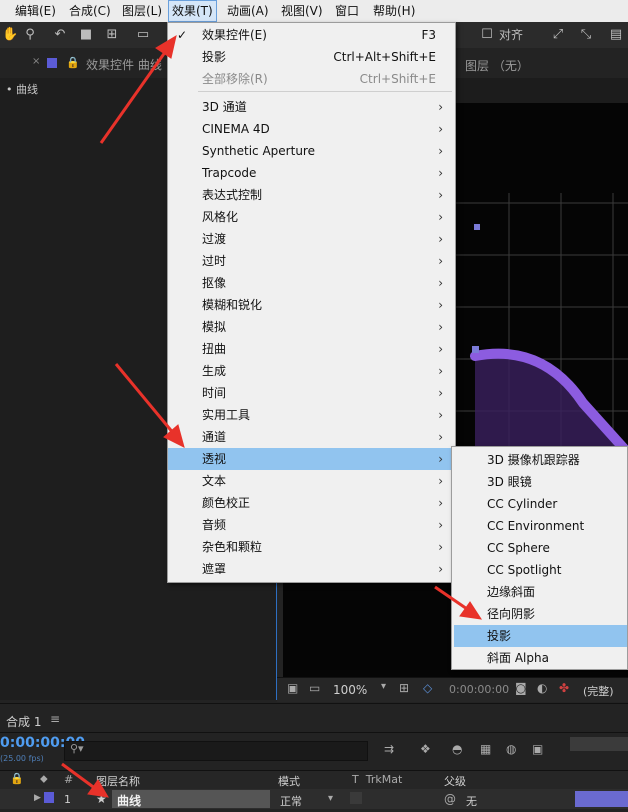  What do you see at coordinates (23, 721) in the screenshot?
I see `timeline-comp-tab: 合成 1` at bounding box center [23, 721].